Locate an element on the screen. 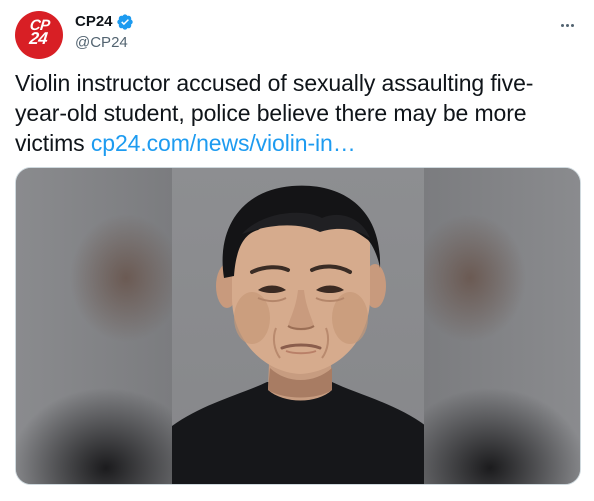  more-horizontal-icon is located at coordinates (567, 25).